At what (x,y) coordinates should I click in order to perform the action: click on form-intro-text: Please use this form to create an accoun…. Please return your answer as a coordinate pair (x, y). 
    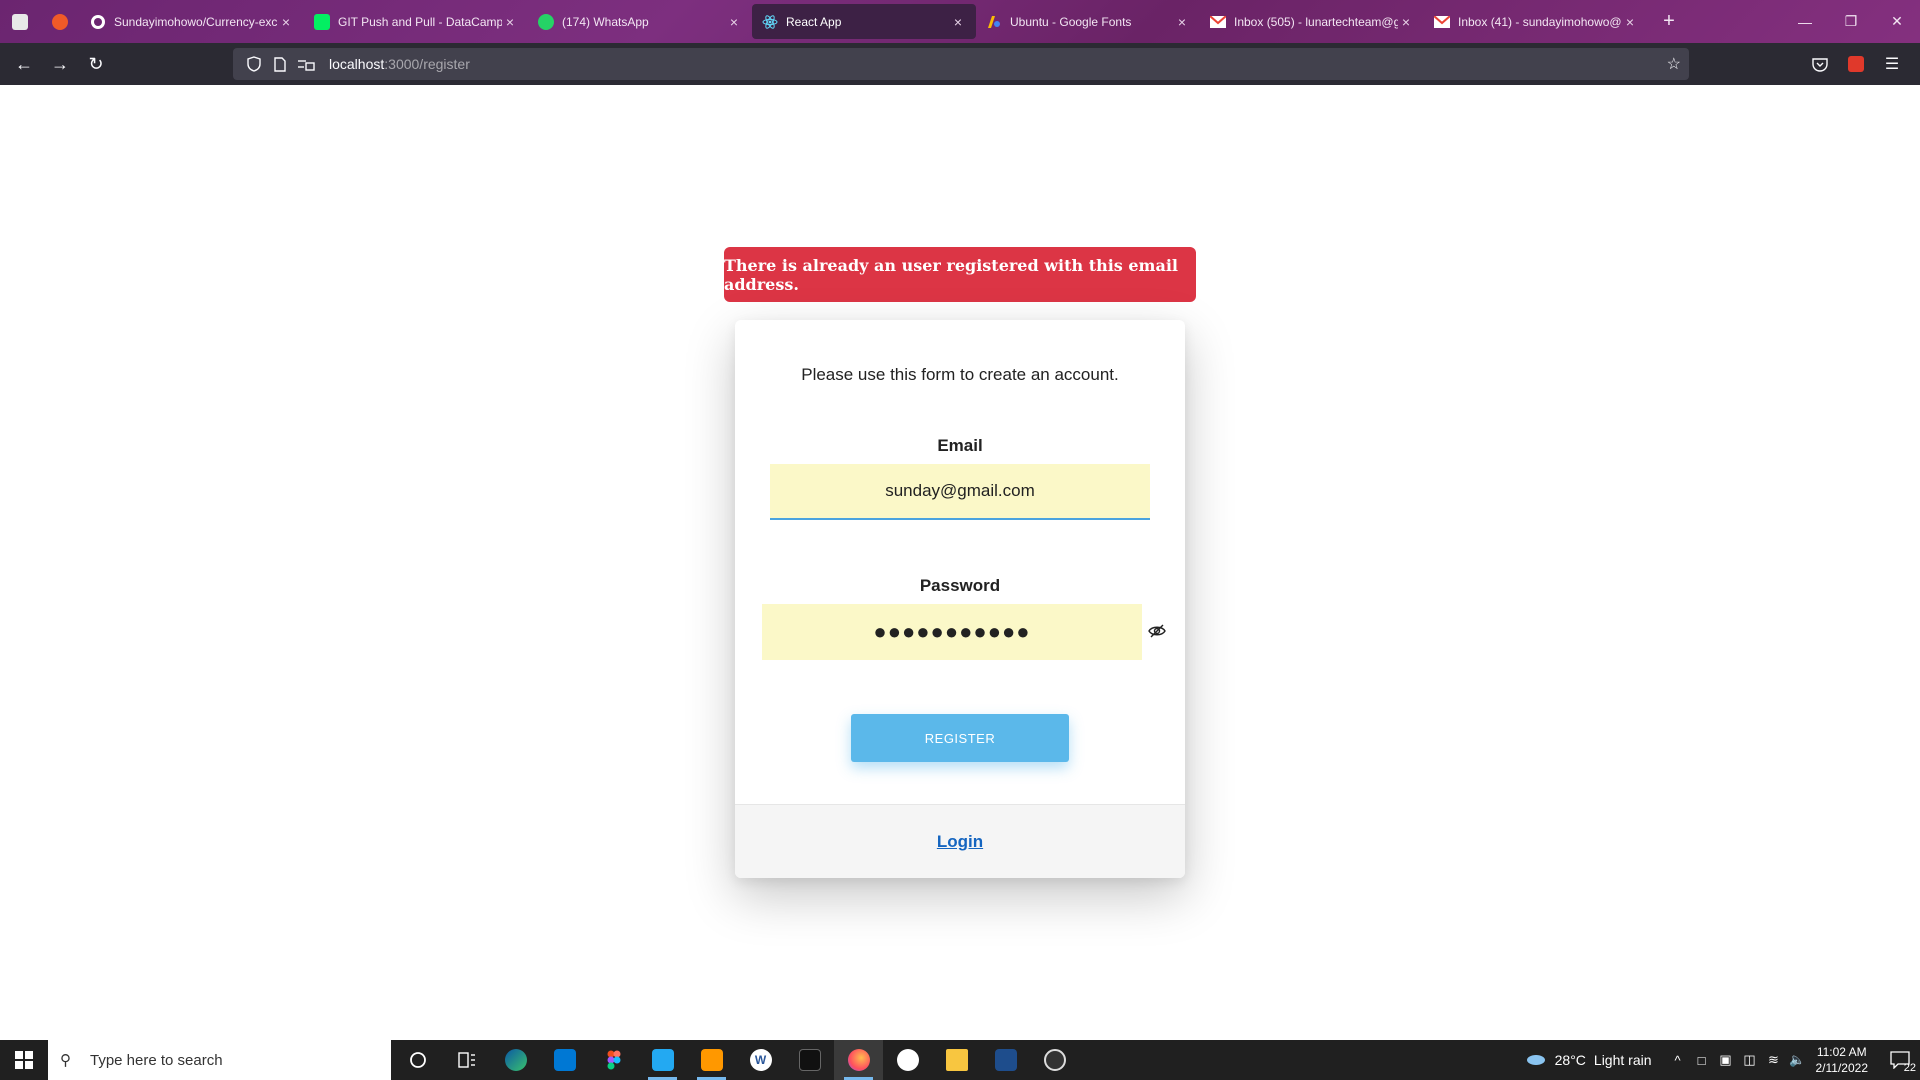
    Looking at the image, I should click on (960, 374).